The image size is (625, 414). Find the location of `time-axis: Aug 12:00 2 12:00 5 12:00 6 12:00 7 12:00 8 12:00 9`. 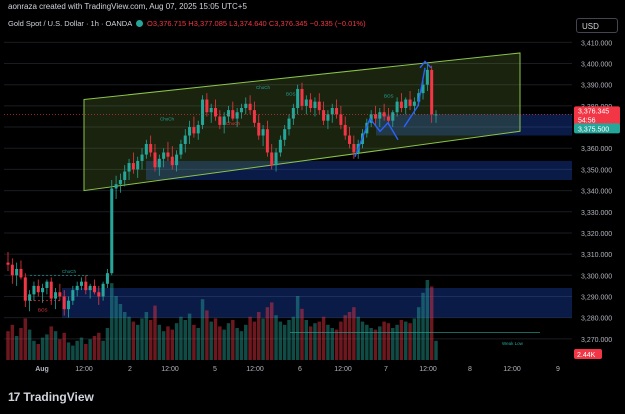

time-axis: Aug 12:00 2 12:00 5 12:00 6 12:00 7 12:00 8 12:00 9 is located at coordinates (297, 369).